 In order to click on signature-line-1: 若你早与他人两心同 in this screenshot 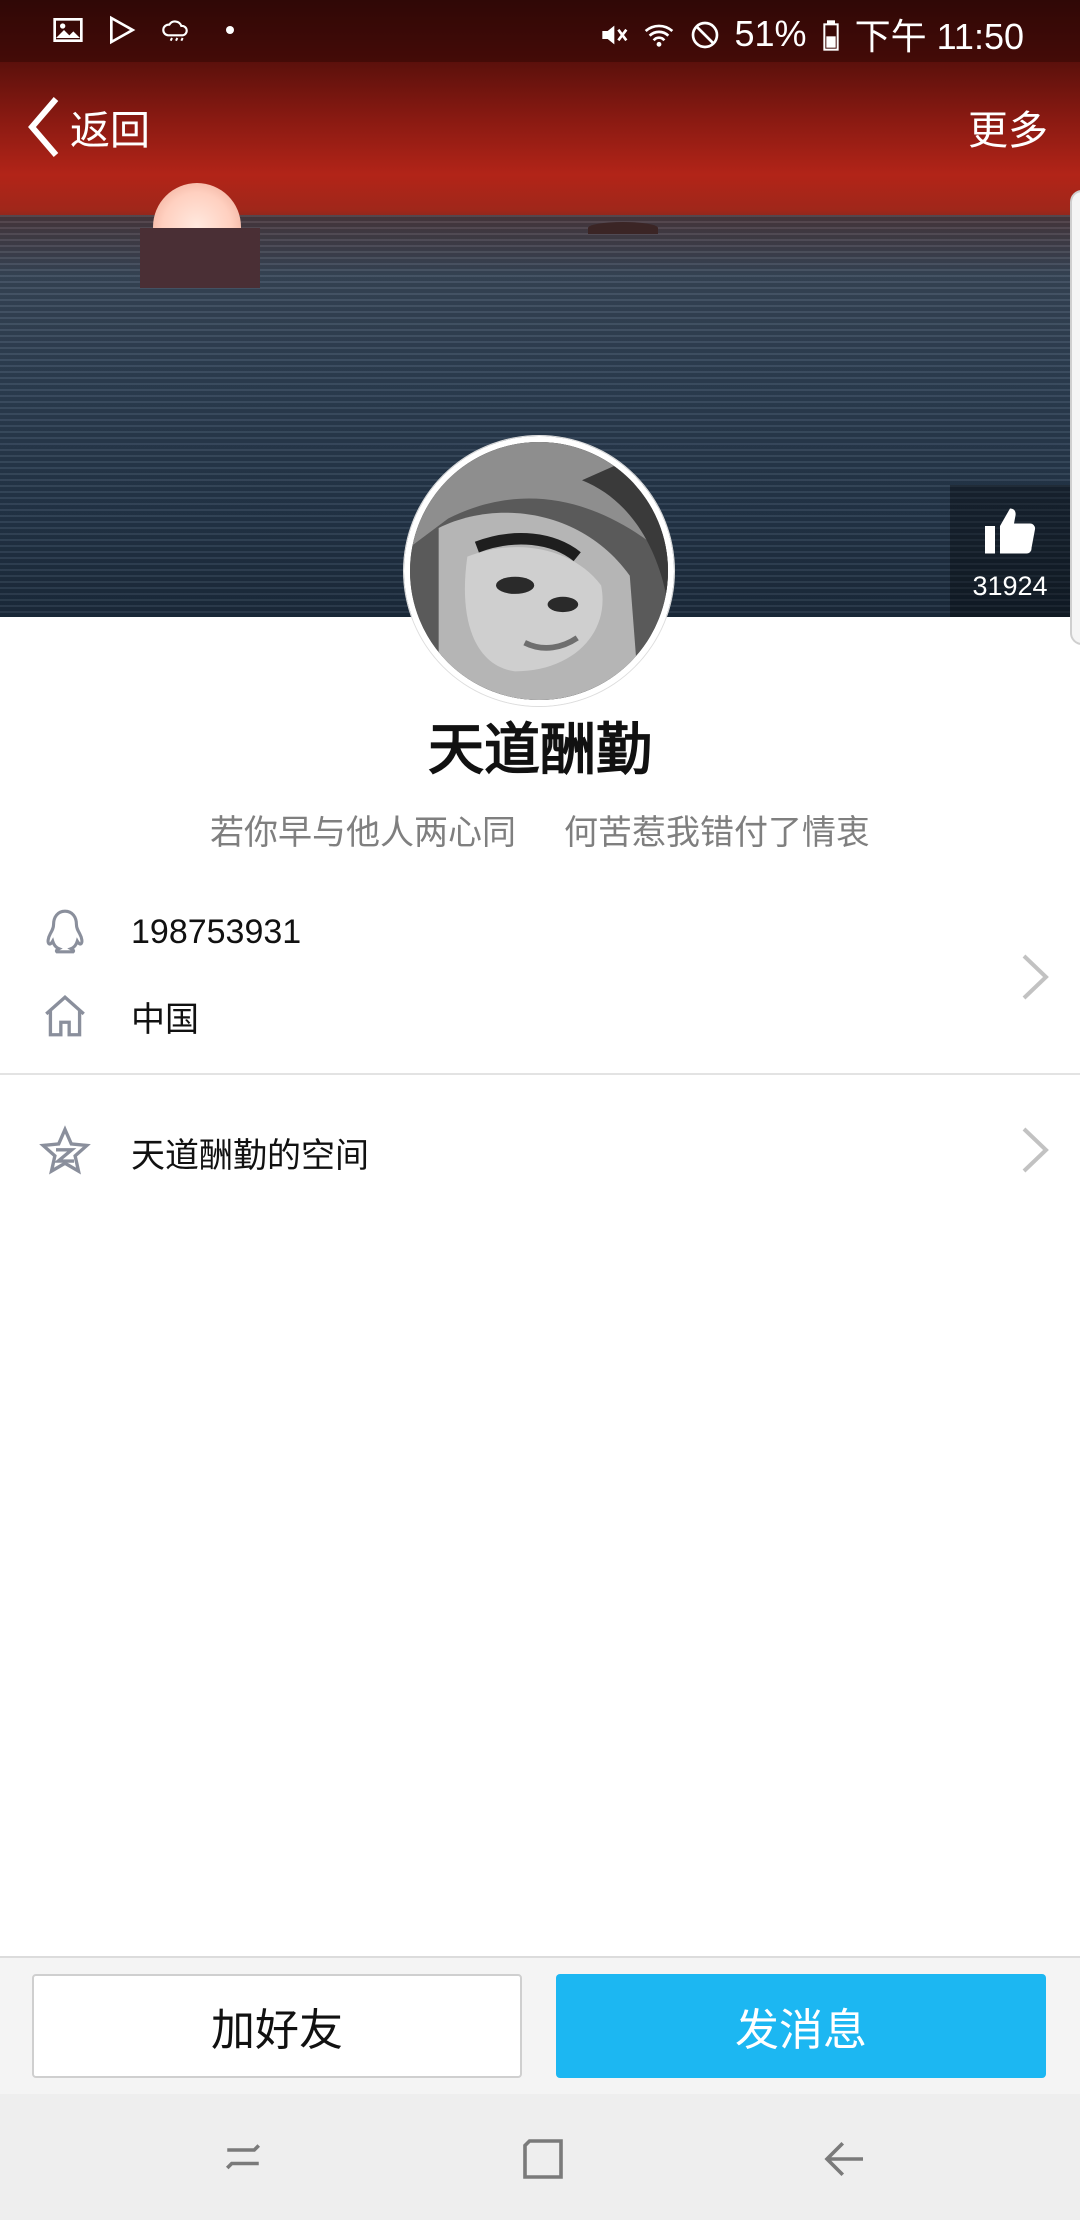, I will do `click(363, 833)`.